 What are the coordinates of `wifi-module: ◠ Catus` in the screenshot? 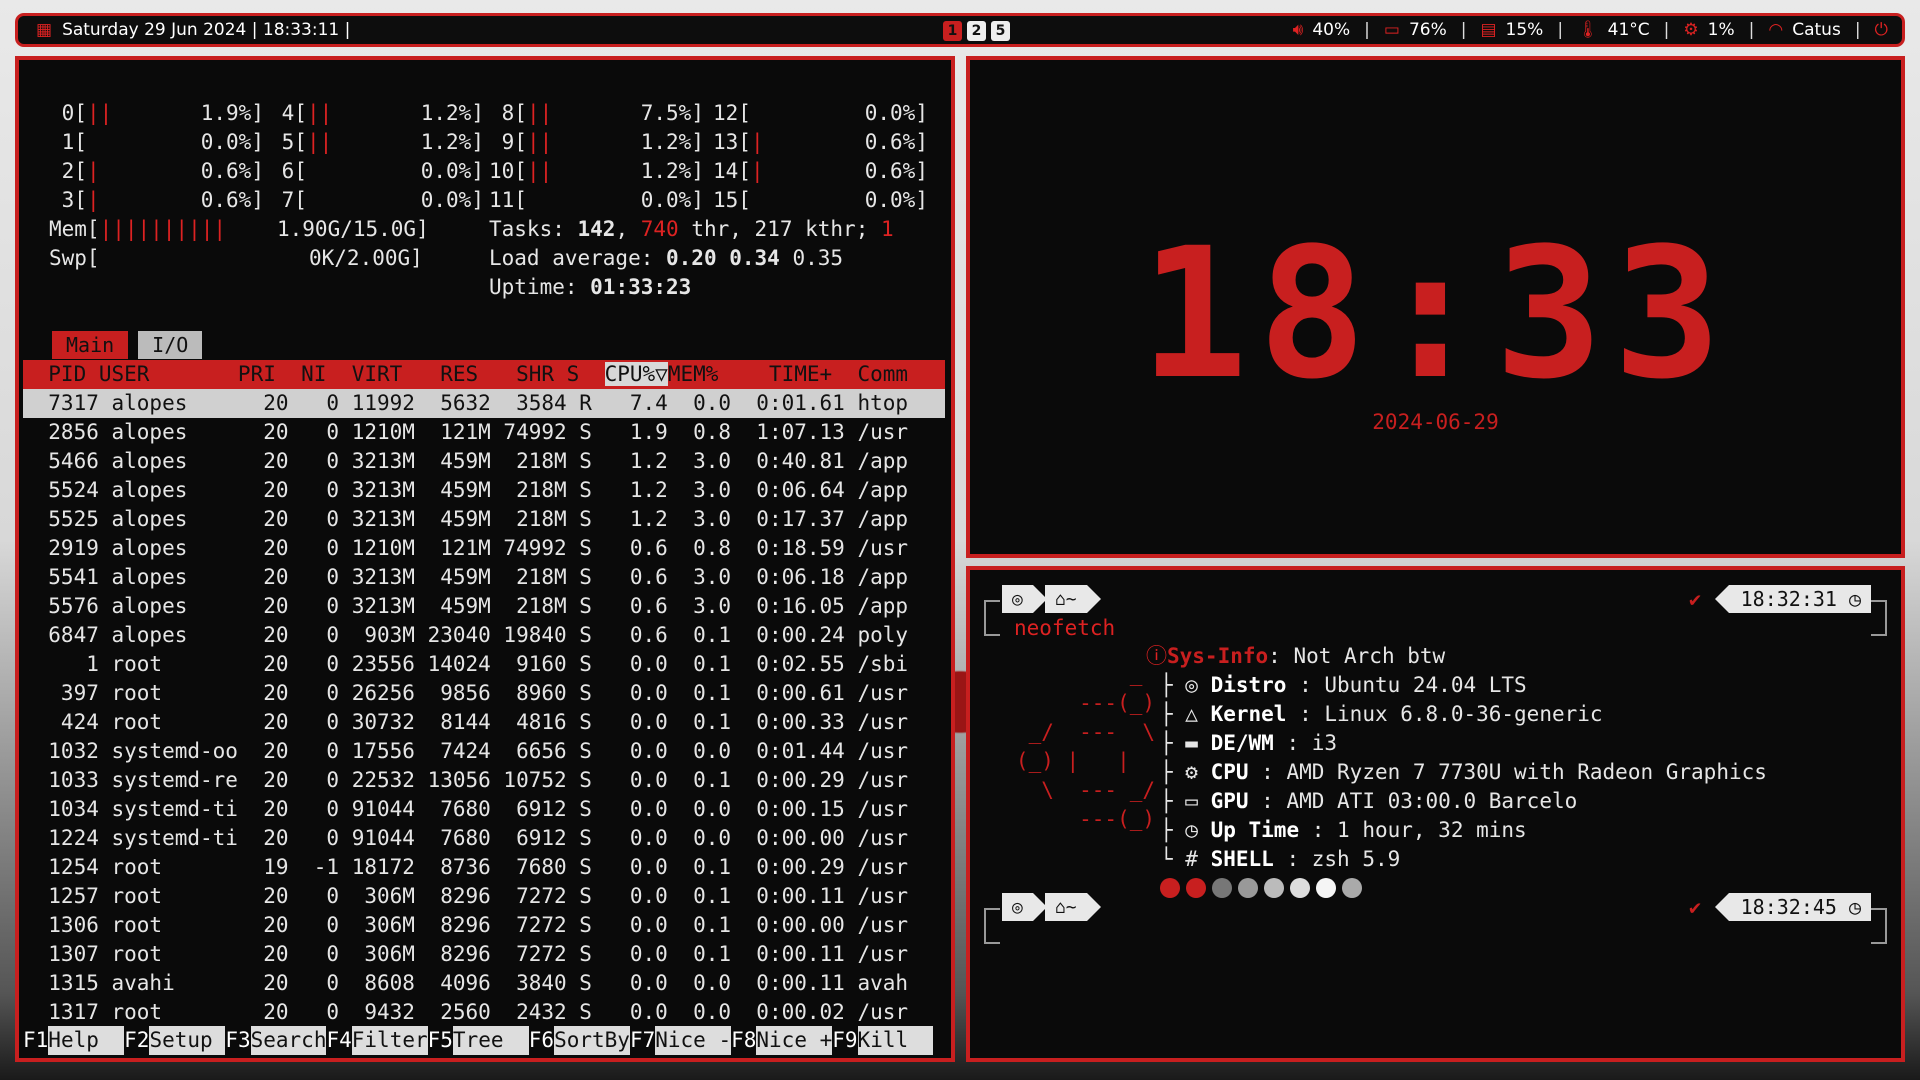 It's located at (1804, 30).